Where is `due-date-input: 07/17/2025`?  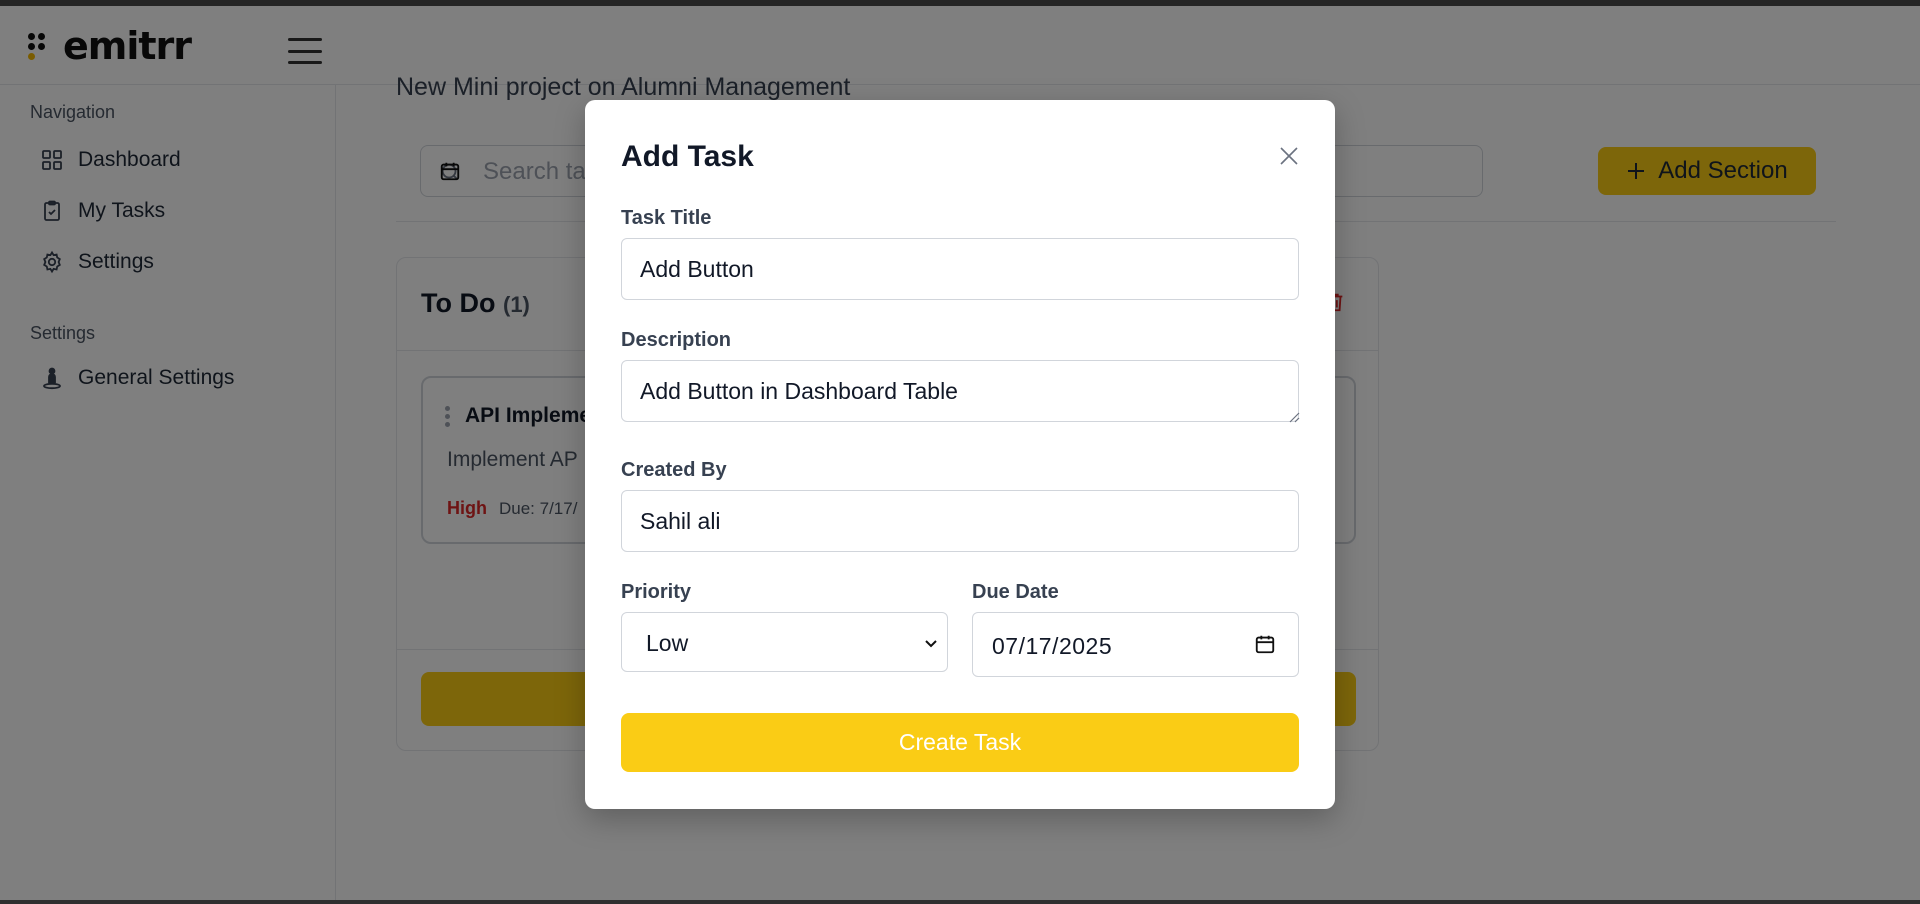 due-date-input: 07/17/2025 is located at coordinates (1135, 644).